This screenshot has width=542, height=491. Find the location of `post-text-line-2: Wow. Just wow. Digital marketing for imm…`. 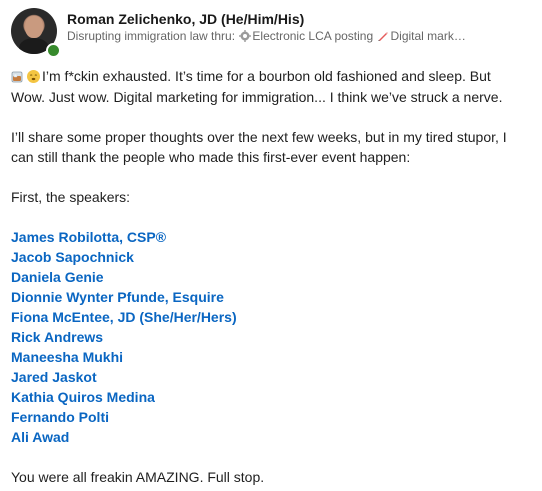

post-text-line-2: Wow. Just wow. Digital marketing for imm… is located at coordinates (257, 97).